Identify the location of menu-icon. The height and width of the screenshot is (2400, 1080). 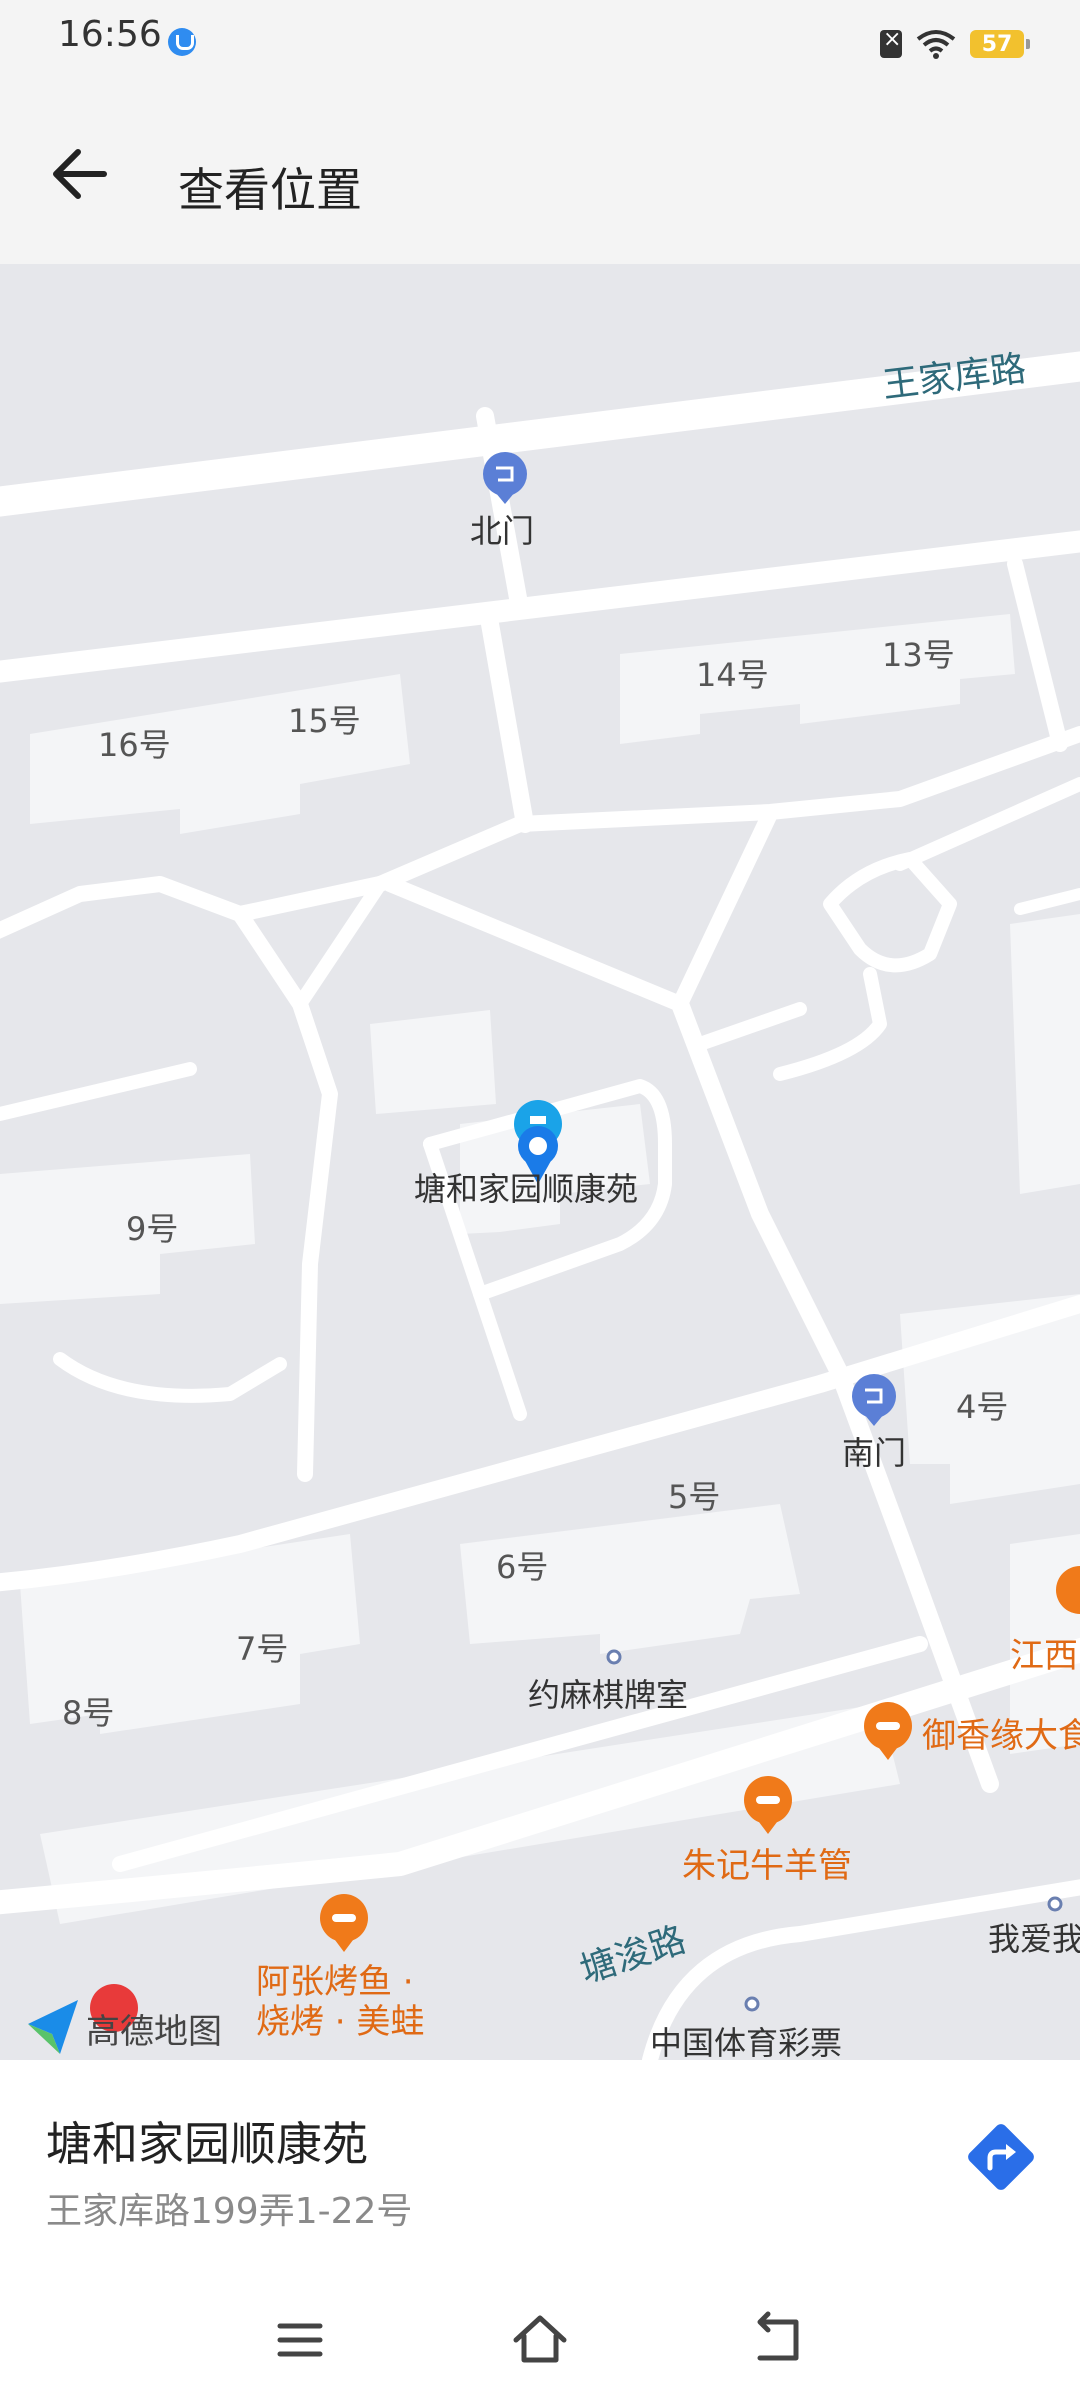
(300, 2340).